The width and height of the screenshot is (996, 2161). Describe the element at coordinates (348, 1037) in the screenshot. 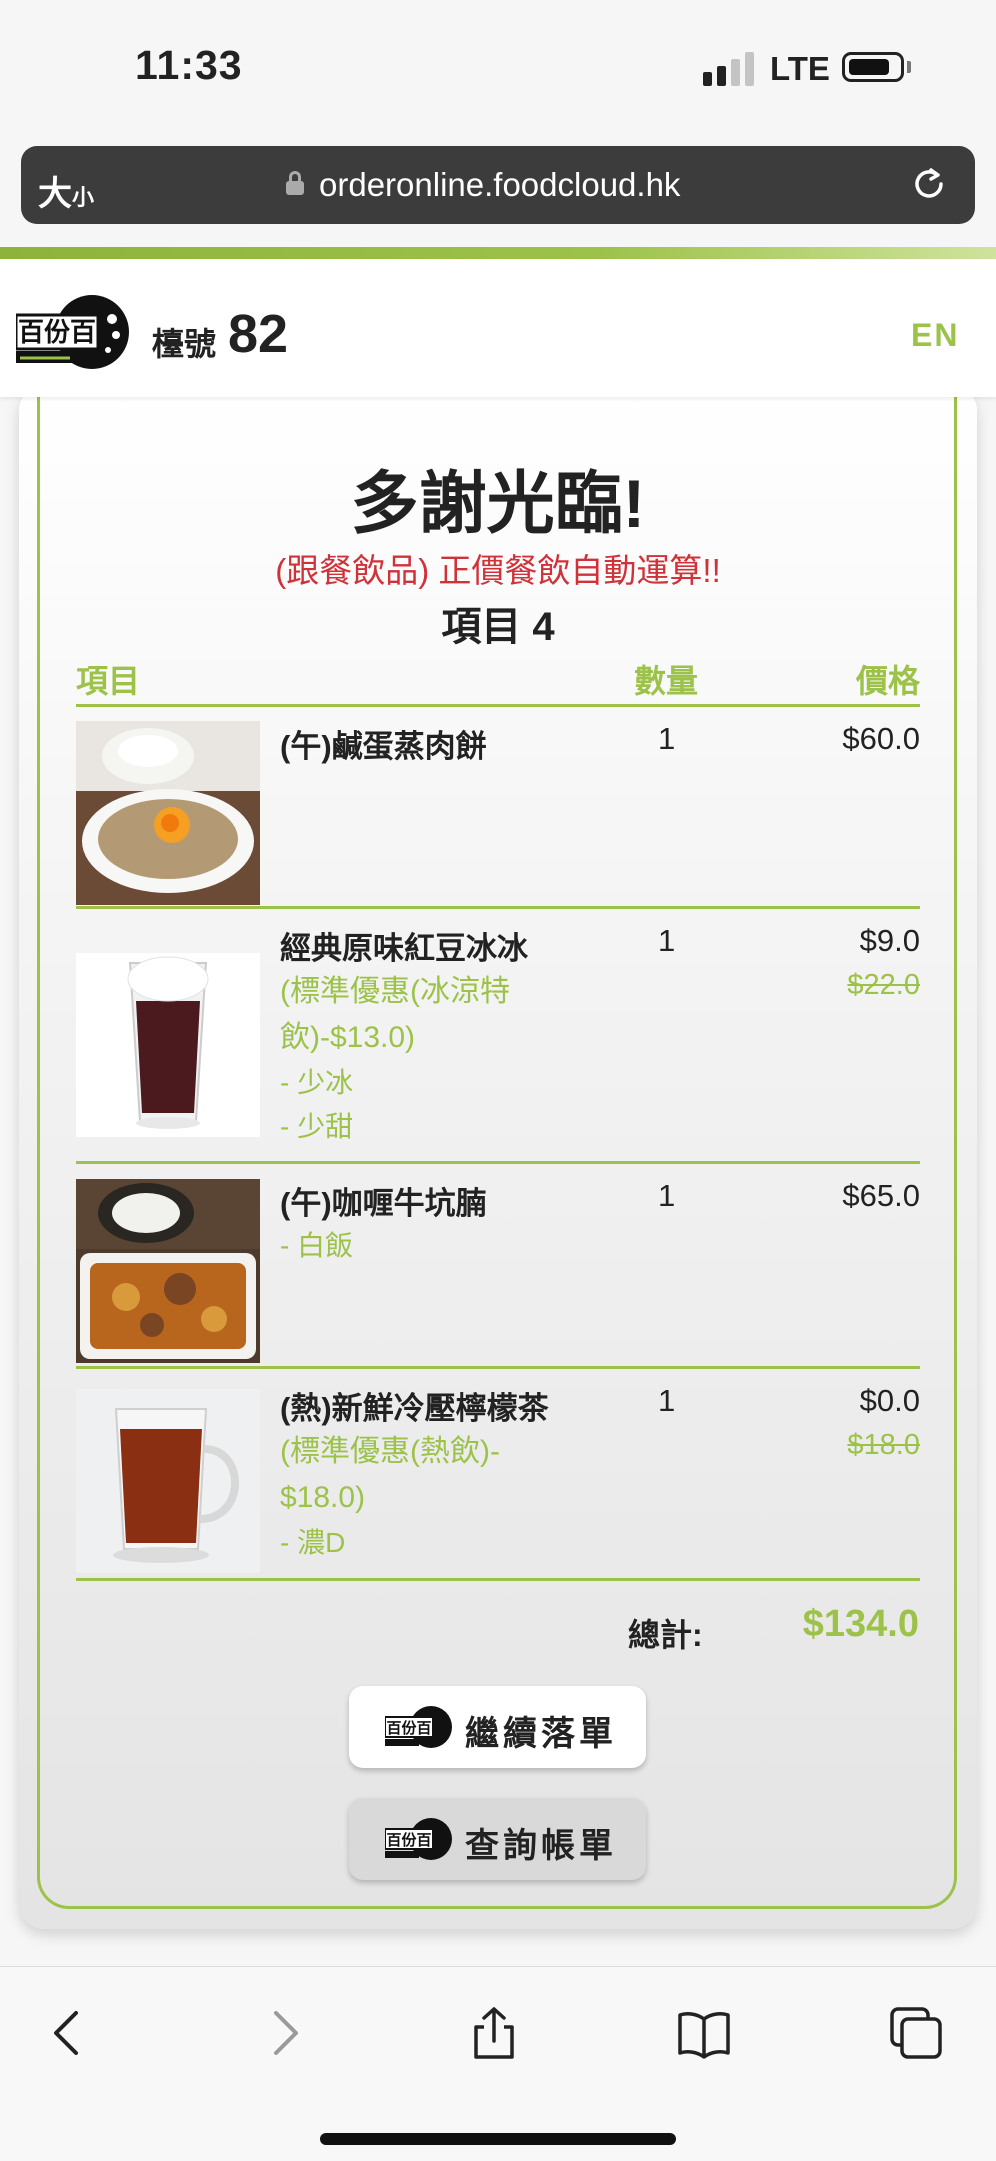

I see `item-option-line: 飲)-$13.0)` at that location.